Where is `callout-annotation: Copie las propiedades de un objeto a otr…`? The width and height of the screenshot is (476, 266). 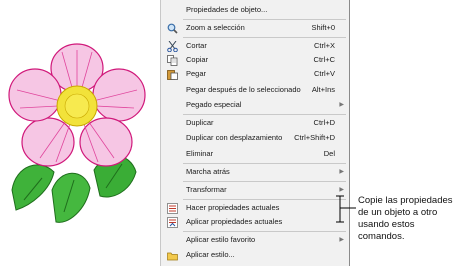
callout-annotation: Copie las propiedades de un objeto a otr… is located at coordinates (415, 219).